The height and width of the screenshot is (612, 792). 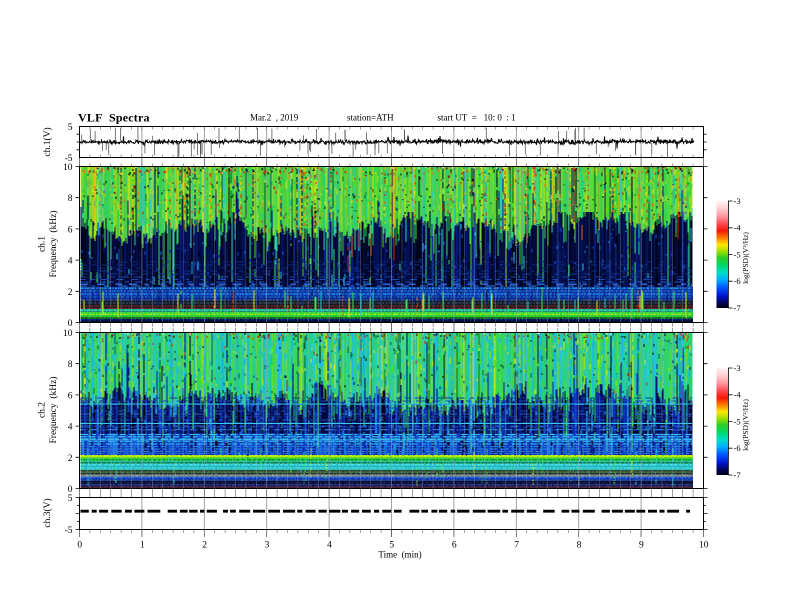 What do you see at coordinates (43, 410) in the screenshot?
I see `svg-text: ch.2` at bounding box center [43, 410].